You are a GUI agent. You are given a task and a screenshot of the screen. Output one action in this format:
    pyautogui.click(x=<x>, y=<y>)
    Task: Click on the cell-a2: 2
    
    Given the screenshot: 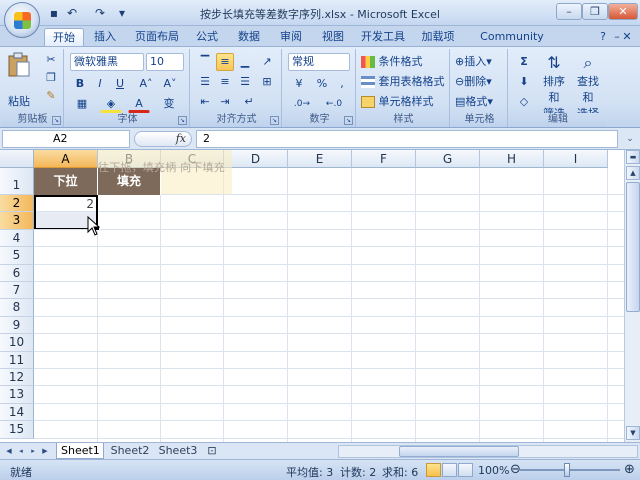 What is the action you would take?
    pyautogui.click(x=65, y=204)
    